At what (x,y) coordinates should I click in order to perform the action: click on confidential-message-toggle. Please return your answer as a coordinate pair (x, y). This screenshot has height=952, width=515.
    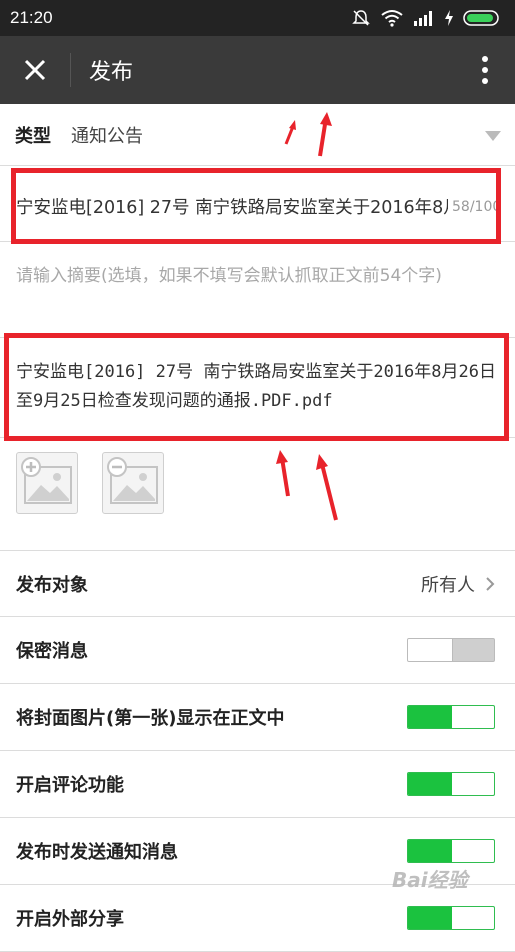
    Looking at the image, I should click on (451, 650).